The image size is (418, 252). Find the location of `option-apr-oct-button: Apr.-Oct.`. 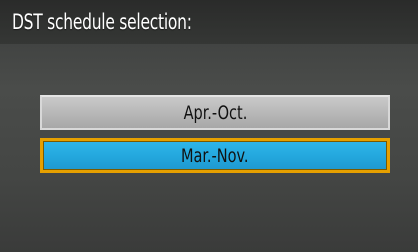

option-apr-oct-button: Apr.-Oct. is located at coordinates (215, 112).